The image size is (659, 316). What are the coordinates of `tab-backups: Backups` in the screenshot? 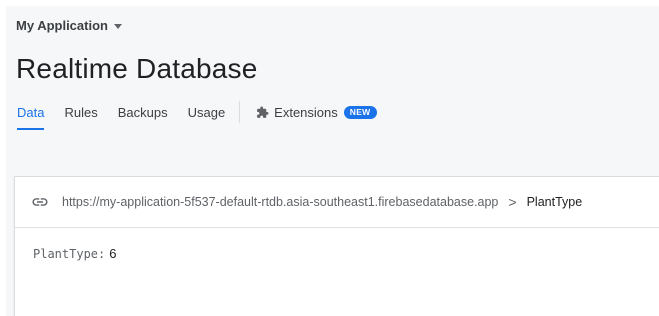 It's located at (143, 112).